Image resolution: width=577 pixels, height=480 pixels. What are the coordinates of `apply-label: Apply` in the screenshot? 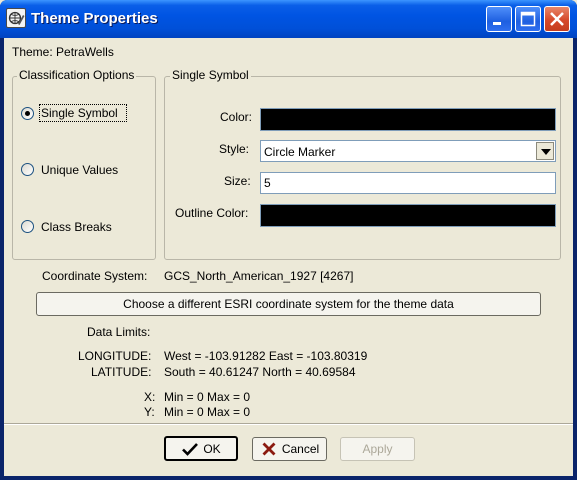 It's located at (377, 449).